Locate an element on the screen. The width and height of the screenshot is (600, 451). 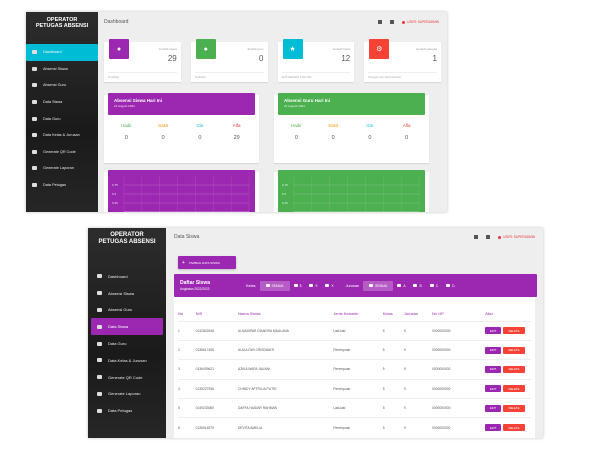
column-header: Jenis Kelamin is located at coordinates (346, 314).